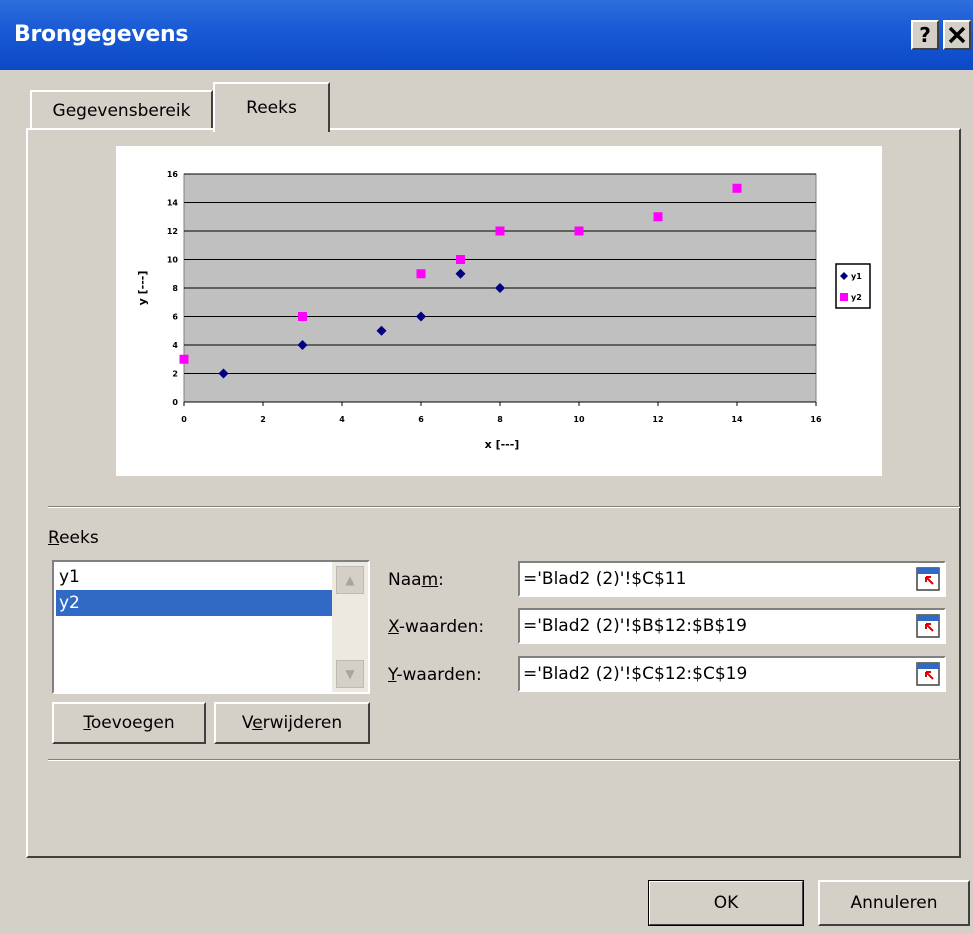  What do you see at coordinates (175, 374) in the screenshot?
I see `y-tick-label: 2` at bounding box center [175, 374].